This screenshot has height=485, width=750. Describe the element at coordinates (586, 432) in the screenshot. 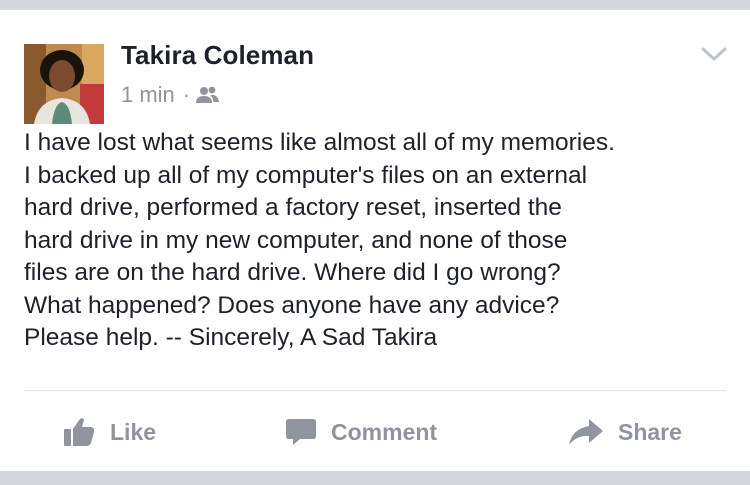

I see `share-arrow-icon` at that location.